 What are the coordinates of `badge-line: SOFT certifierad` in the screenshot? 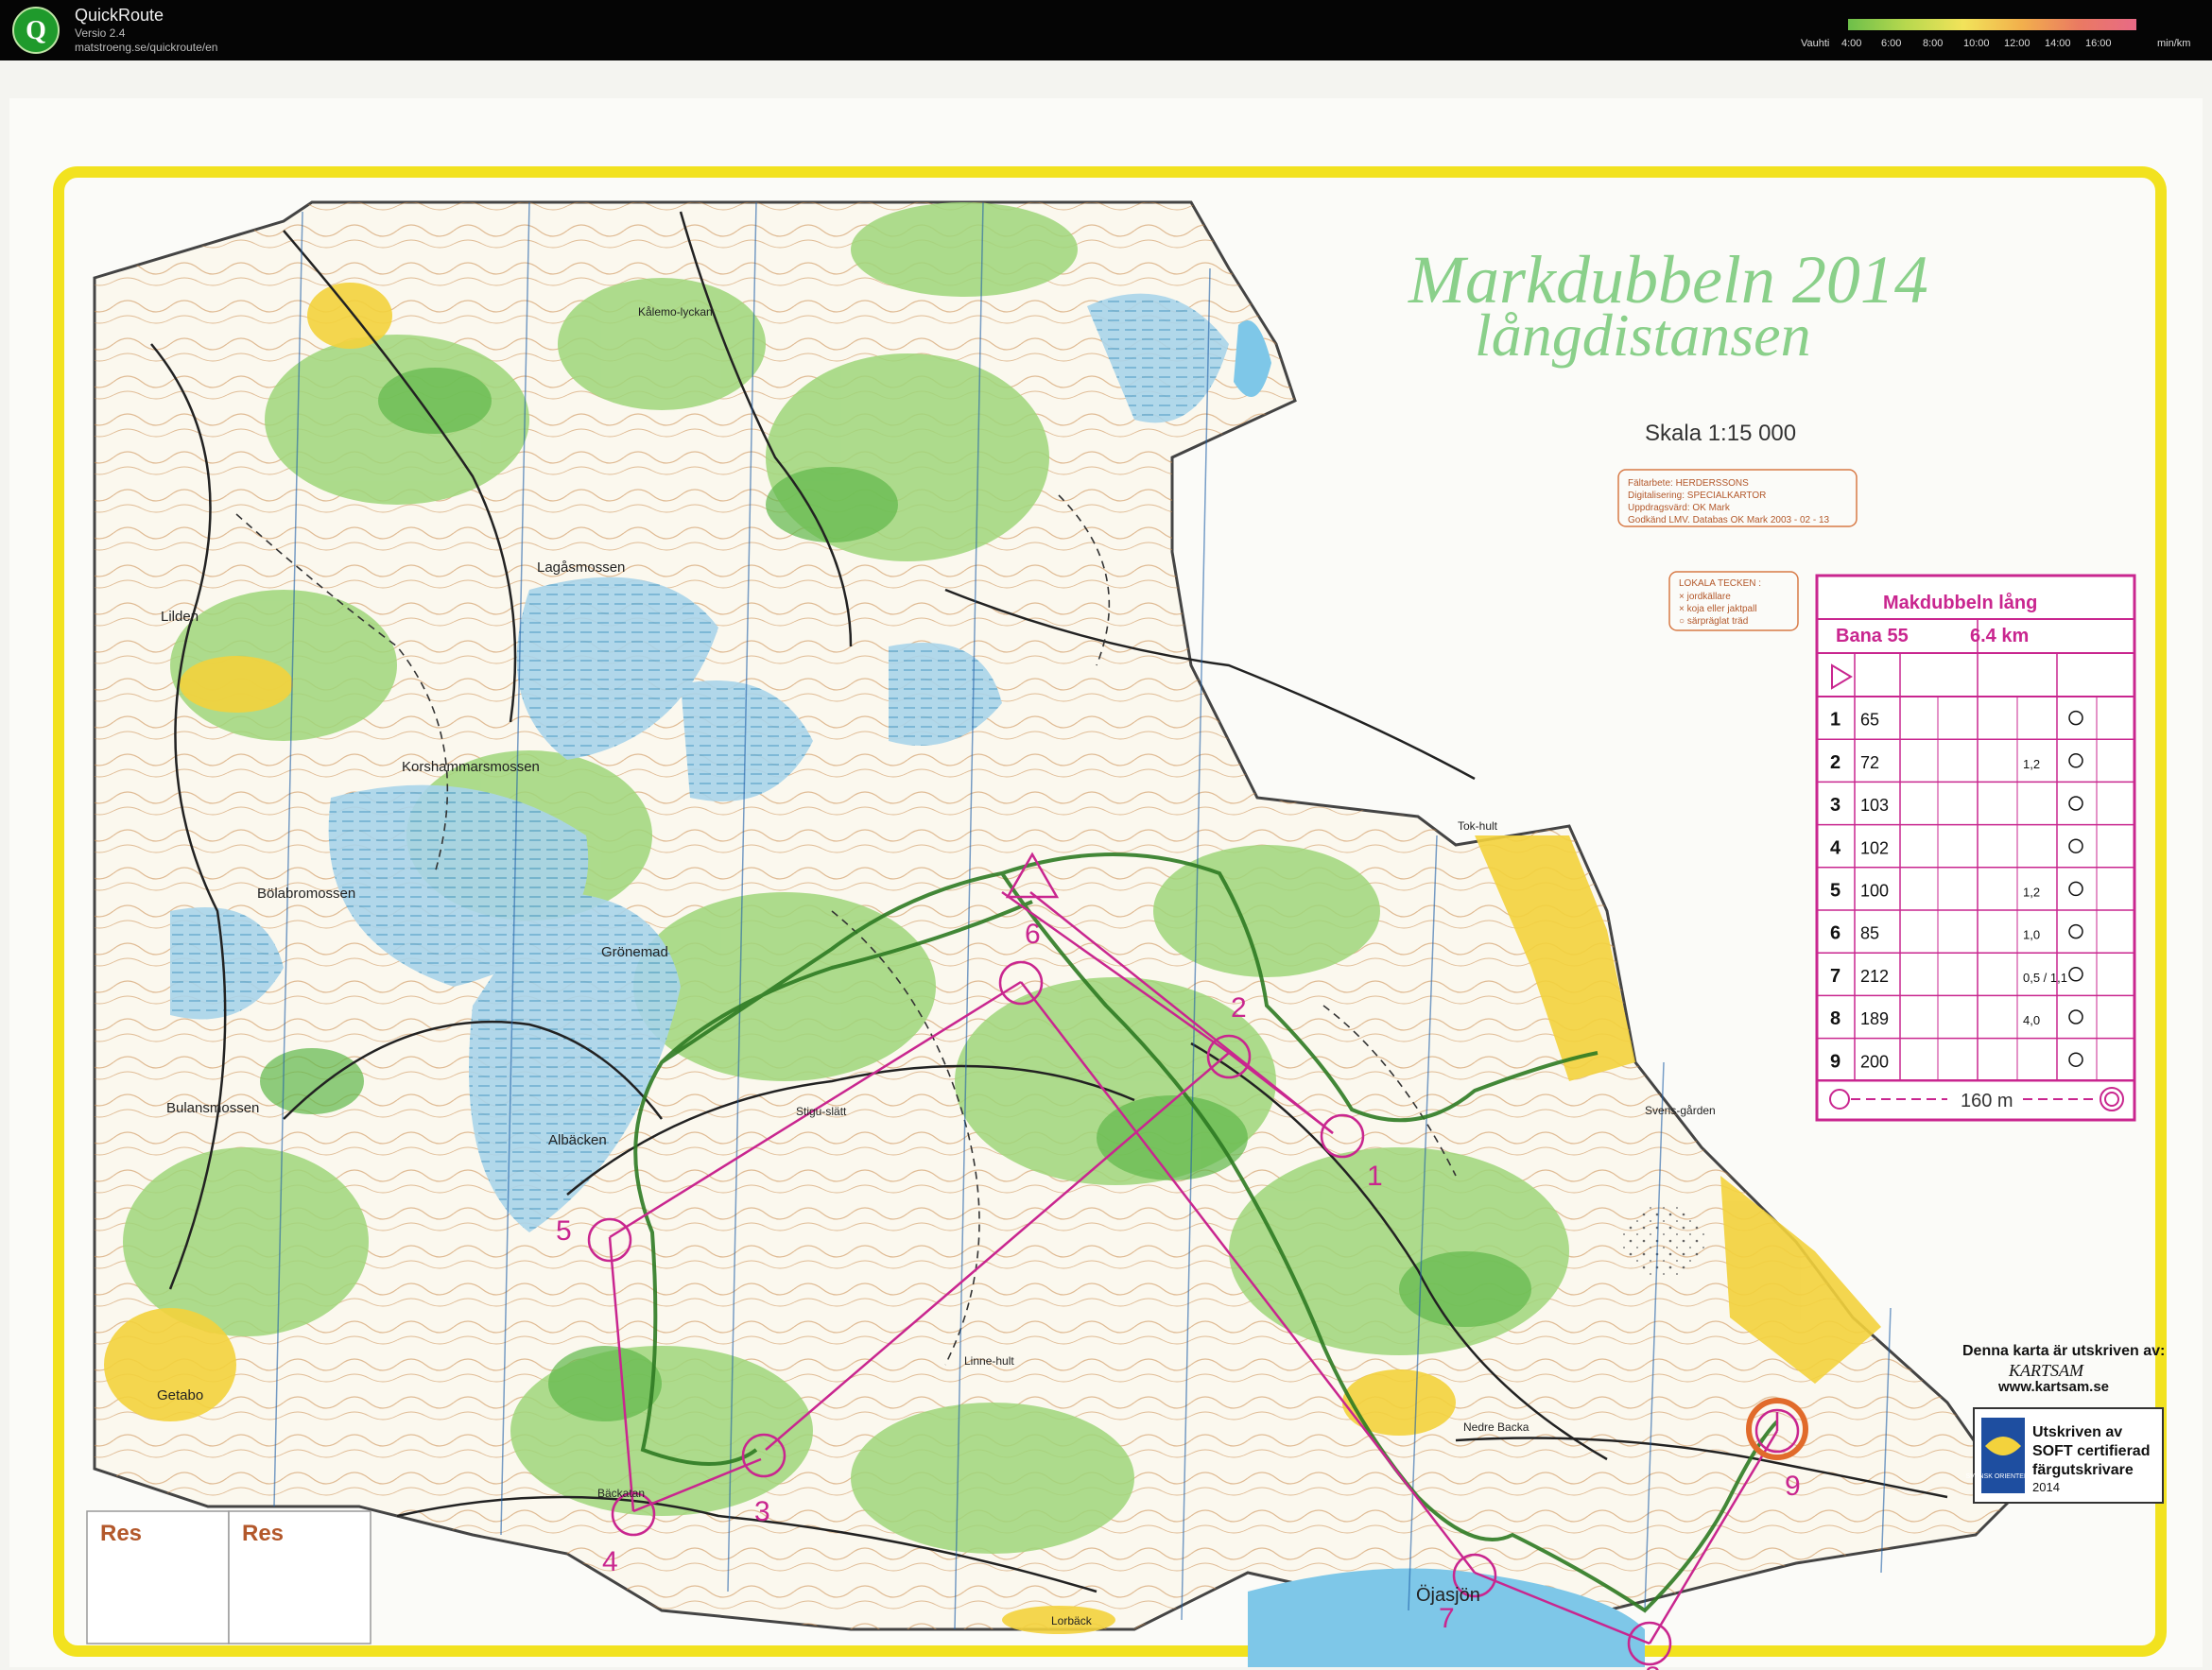 It's located at (2091, 1451).